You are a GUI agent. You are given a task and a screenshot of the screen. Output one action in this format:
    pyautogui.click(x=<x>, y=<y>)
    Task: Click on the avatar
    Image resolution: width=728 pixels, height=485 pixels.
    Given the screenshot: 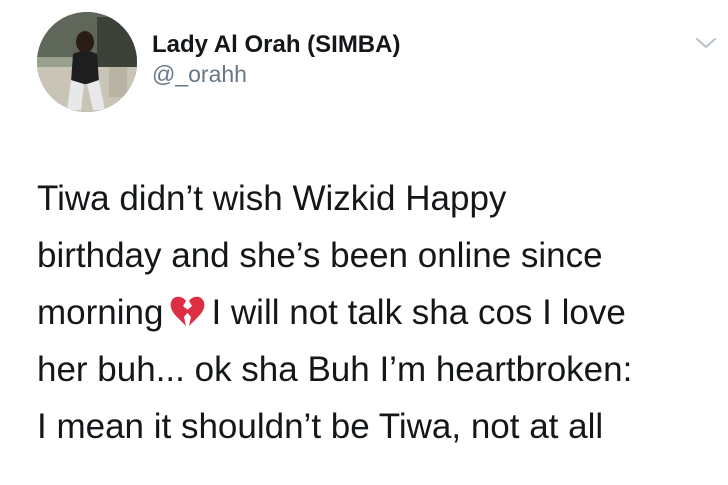 What is the action you would take?
    pyautogui.click(x=87, y=62)
    